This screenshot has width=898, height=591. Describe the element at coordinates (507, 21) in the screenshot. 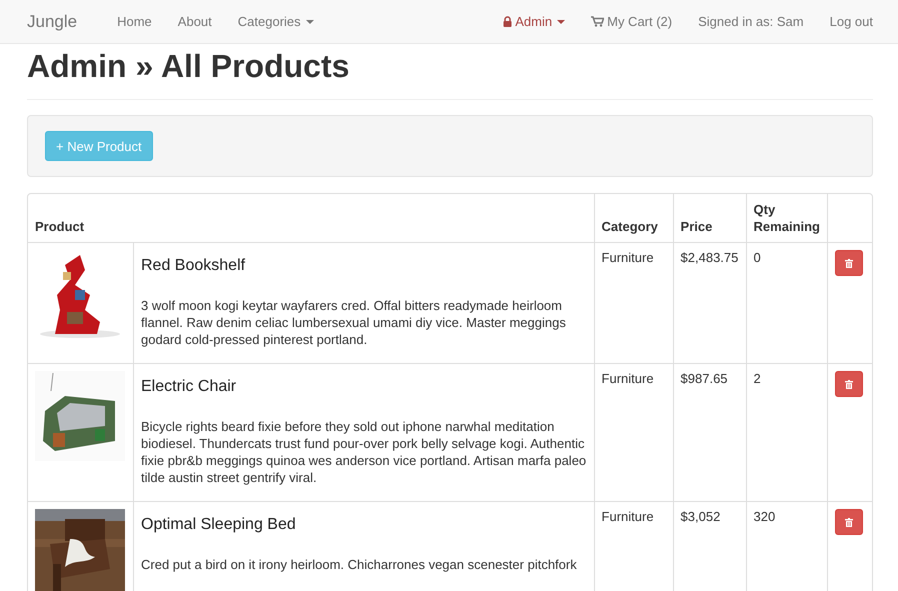

I see `lock-icon` at that location.